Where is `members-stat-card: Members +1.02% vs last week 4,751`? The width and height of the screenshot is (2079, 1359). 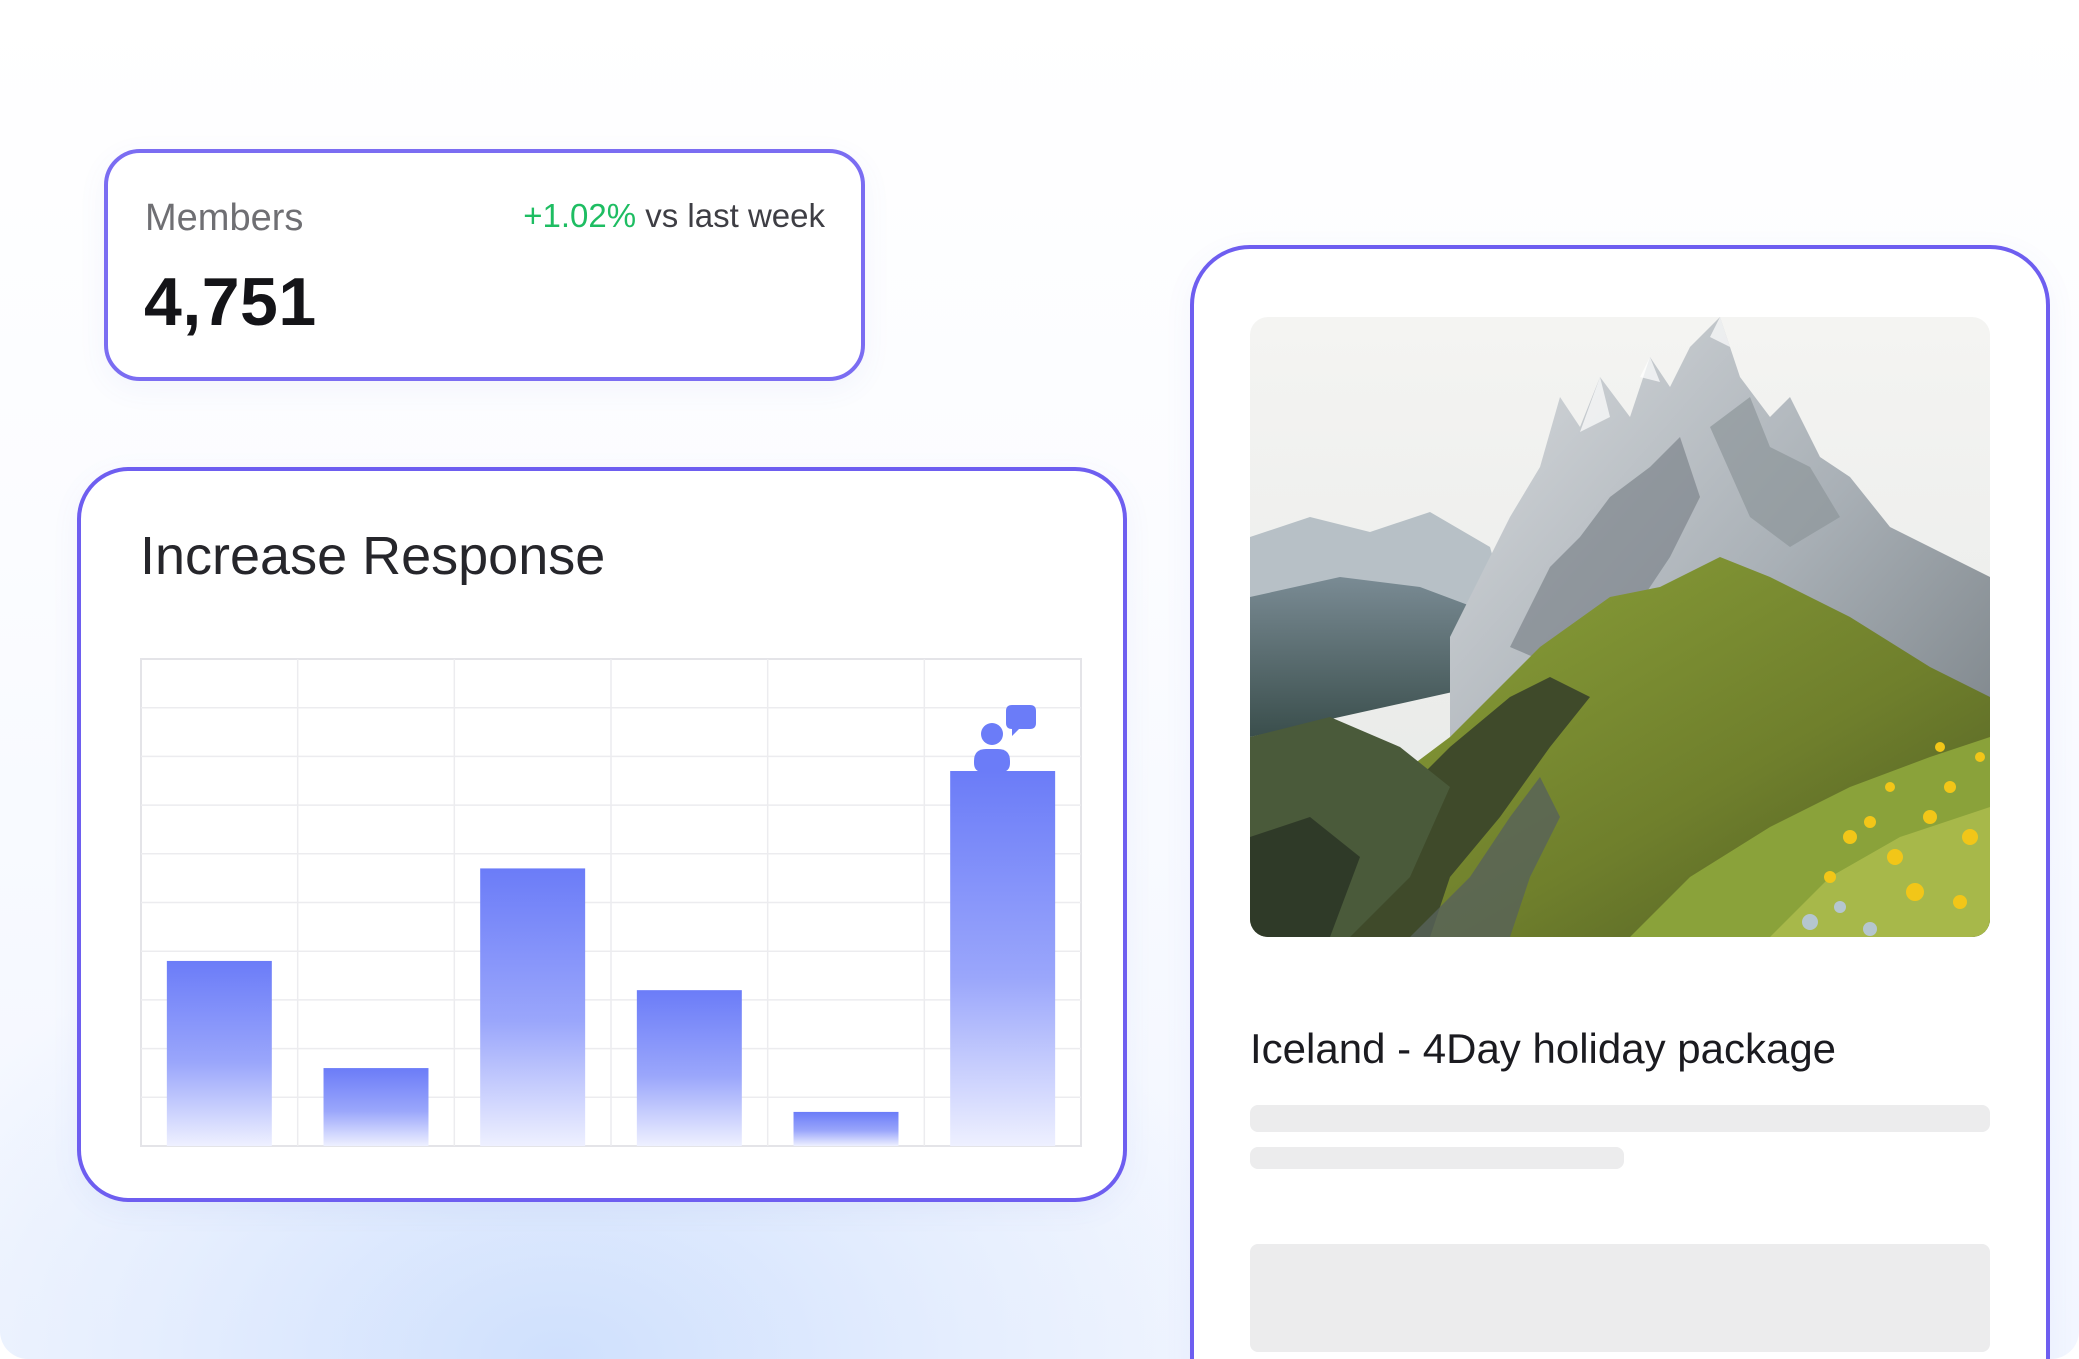
members-stat-card: Members +1.02% vs last week 4,751 is located at coordinates (484, 265).